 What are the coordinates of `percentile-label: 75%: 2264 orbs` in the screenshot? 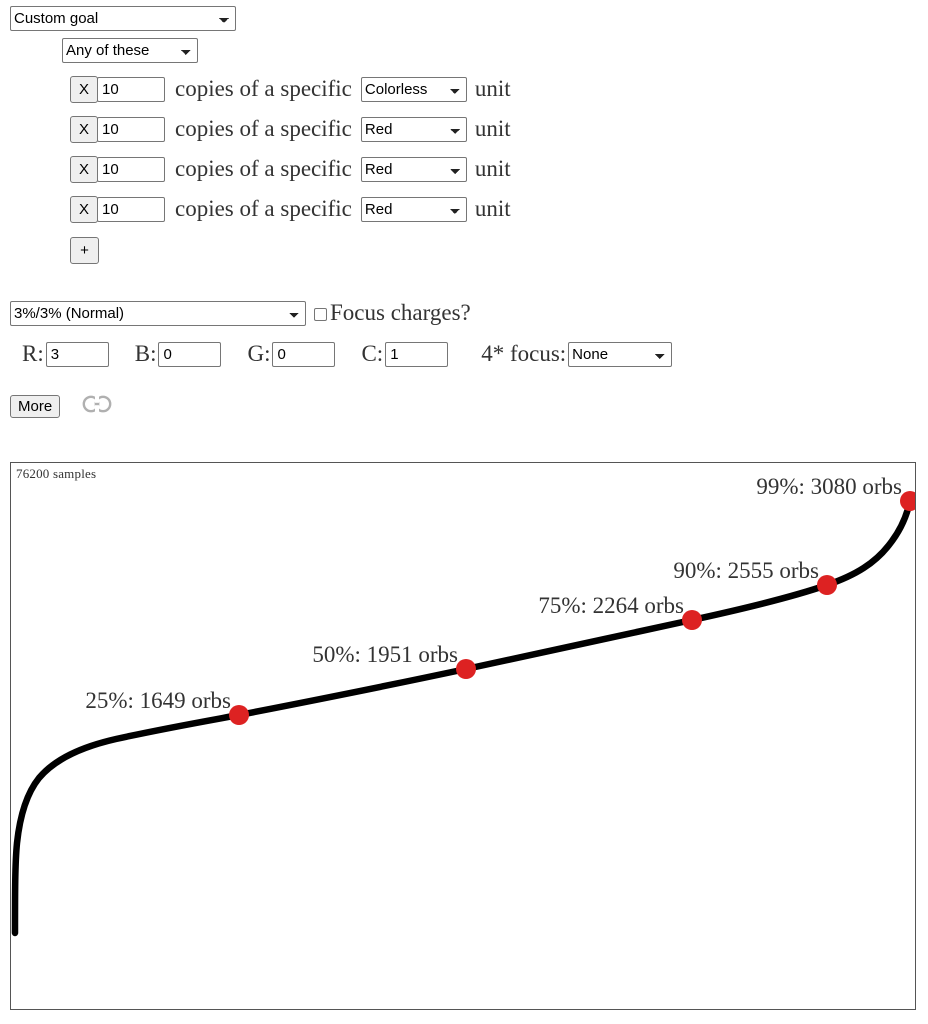 It's located at (611, 605).